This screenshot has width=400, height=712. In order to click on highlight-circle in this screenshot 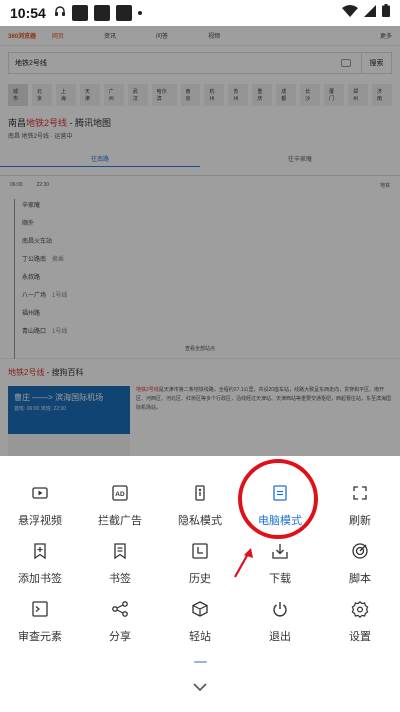, I will do `click(278, 499)`.